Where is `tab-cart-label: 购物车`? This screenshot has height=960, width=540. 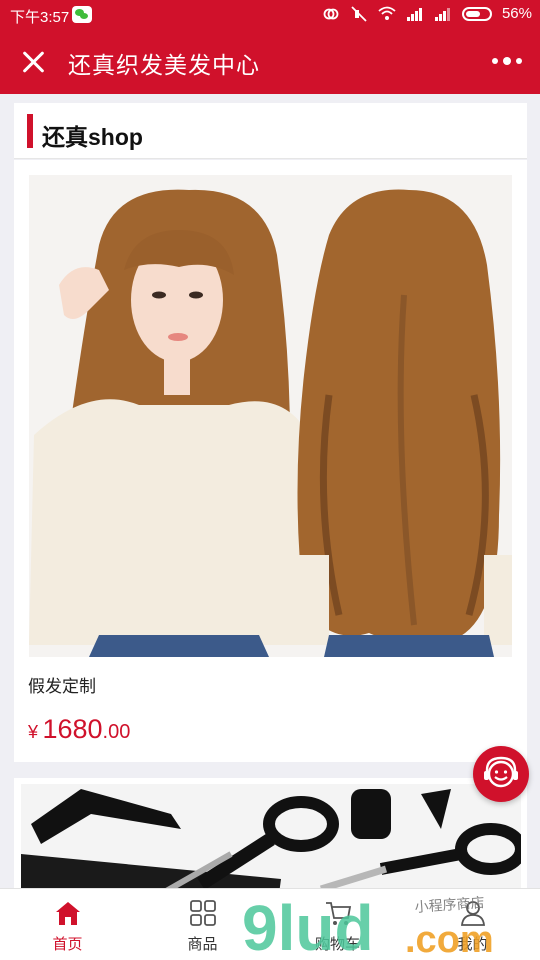 tab-cart-label: 购物车 is located at coordinates (337, 944).